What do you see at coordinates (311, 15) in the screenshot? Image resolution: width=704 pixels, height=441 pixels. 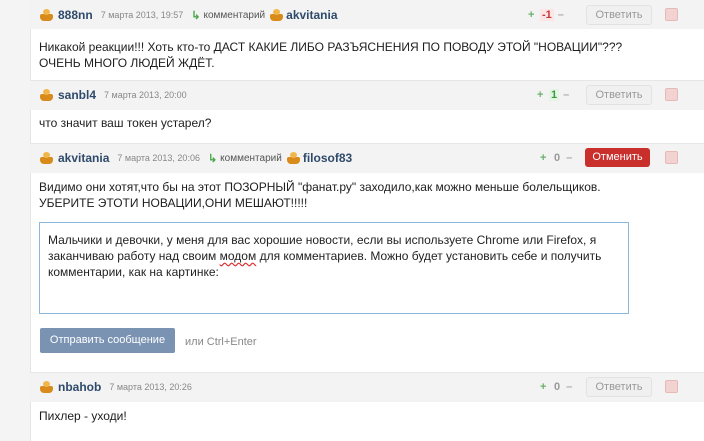 I see `reply-target-link: akvitania` at bounding box center [311, 15].